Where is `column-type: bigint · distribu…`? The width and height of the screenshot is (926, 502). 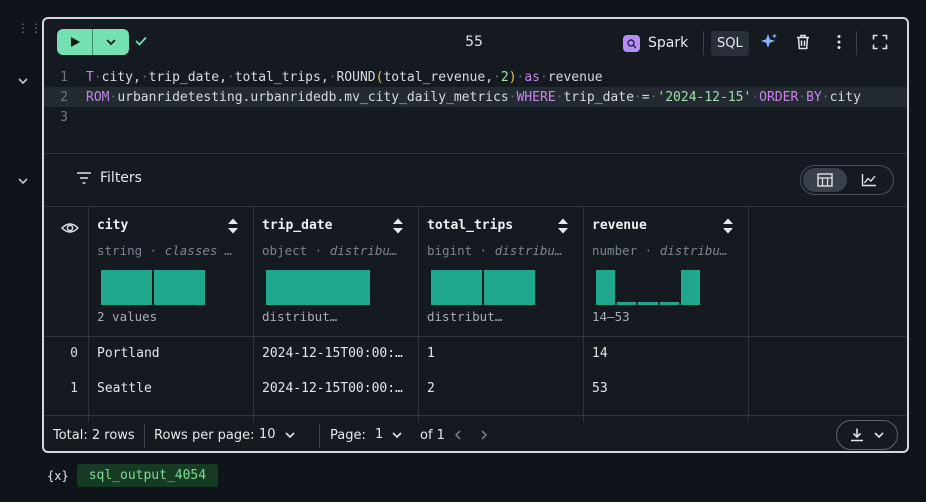 column-type: bigint · distribu… is located at coordinates (495, 250).